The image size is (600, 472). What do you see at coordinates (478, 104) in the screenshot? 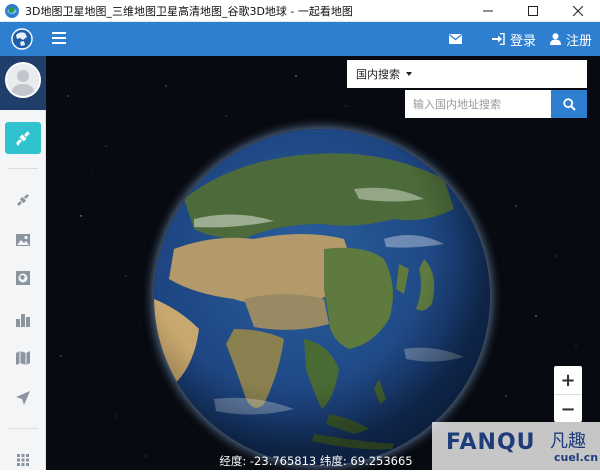
I see `address-search-input` at bounding box center [478, 104].